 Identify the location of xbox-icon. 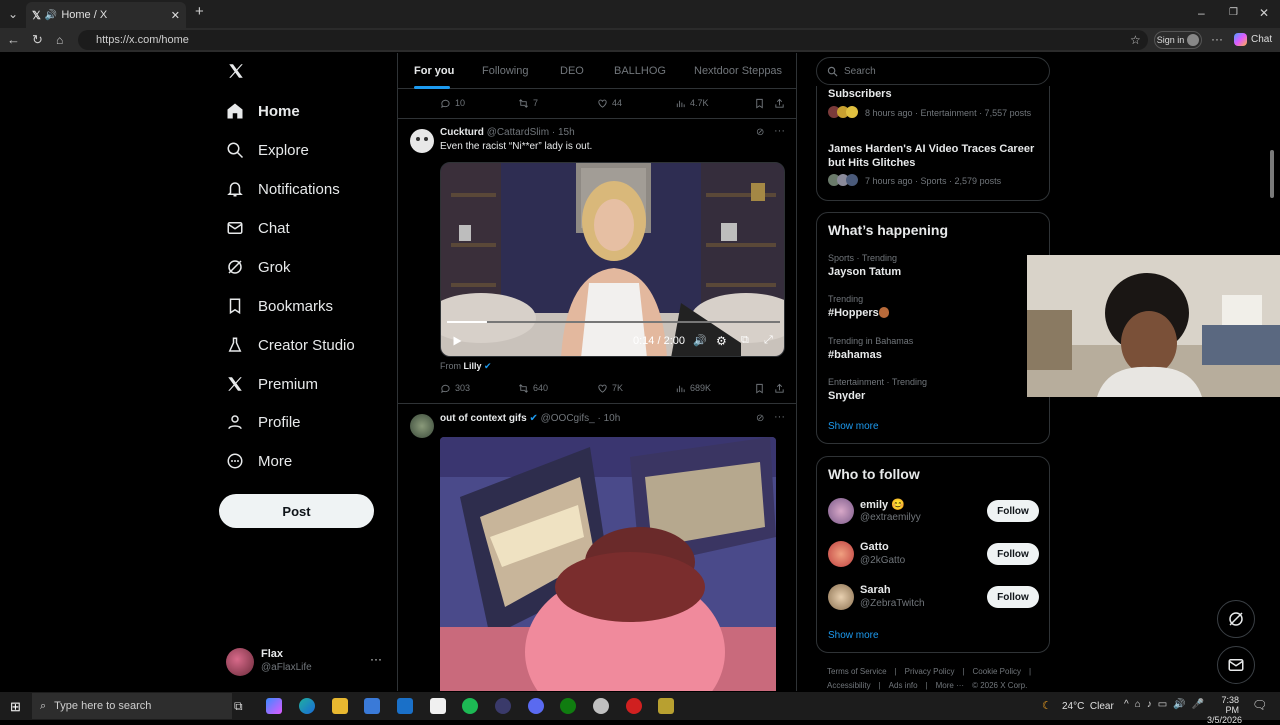
(568, 706).